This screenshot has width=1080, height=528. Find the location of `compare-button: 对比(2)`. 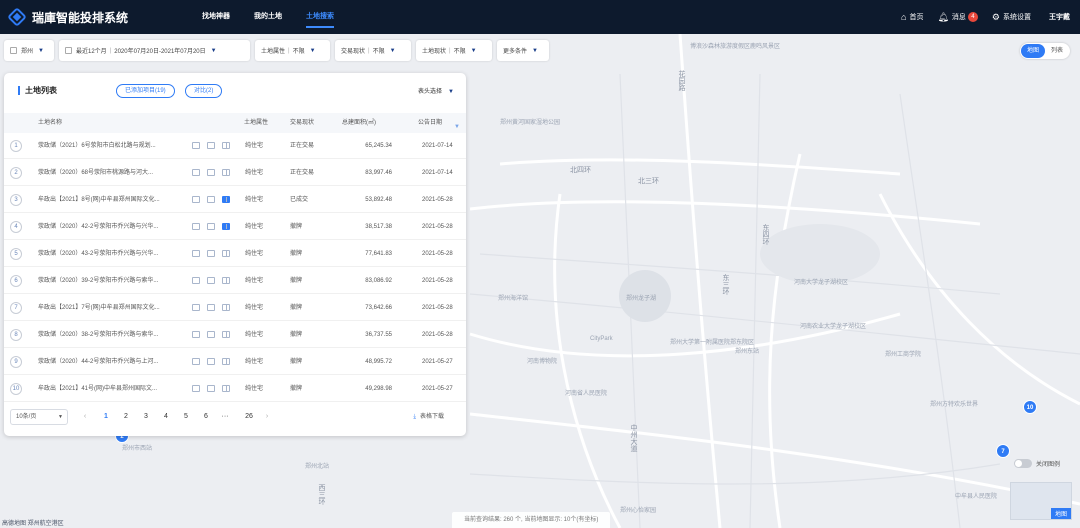

compare-button: 对比(2) is located at coordinates (204, 91).